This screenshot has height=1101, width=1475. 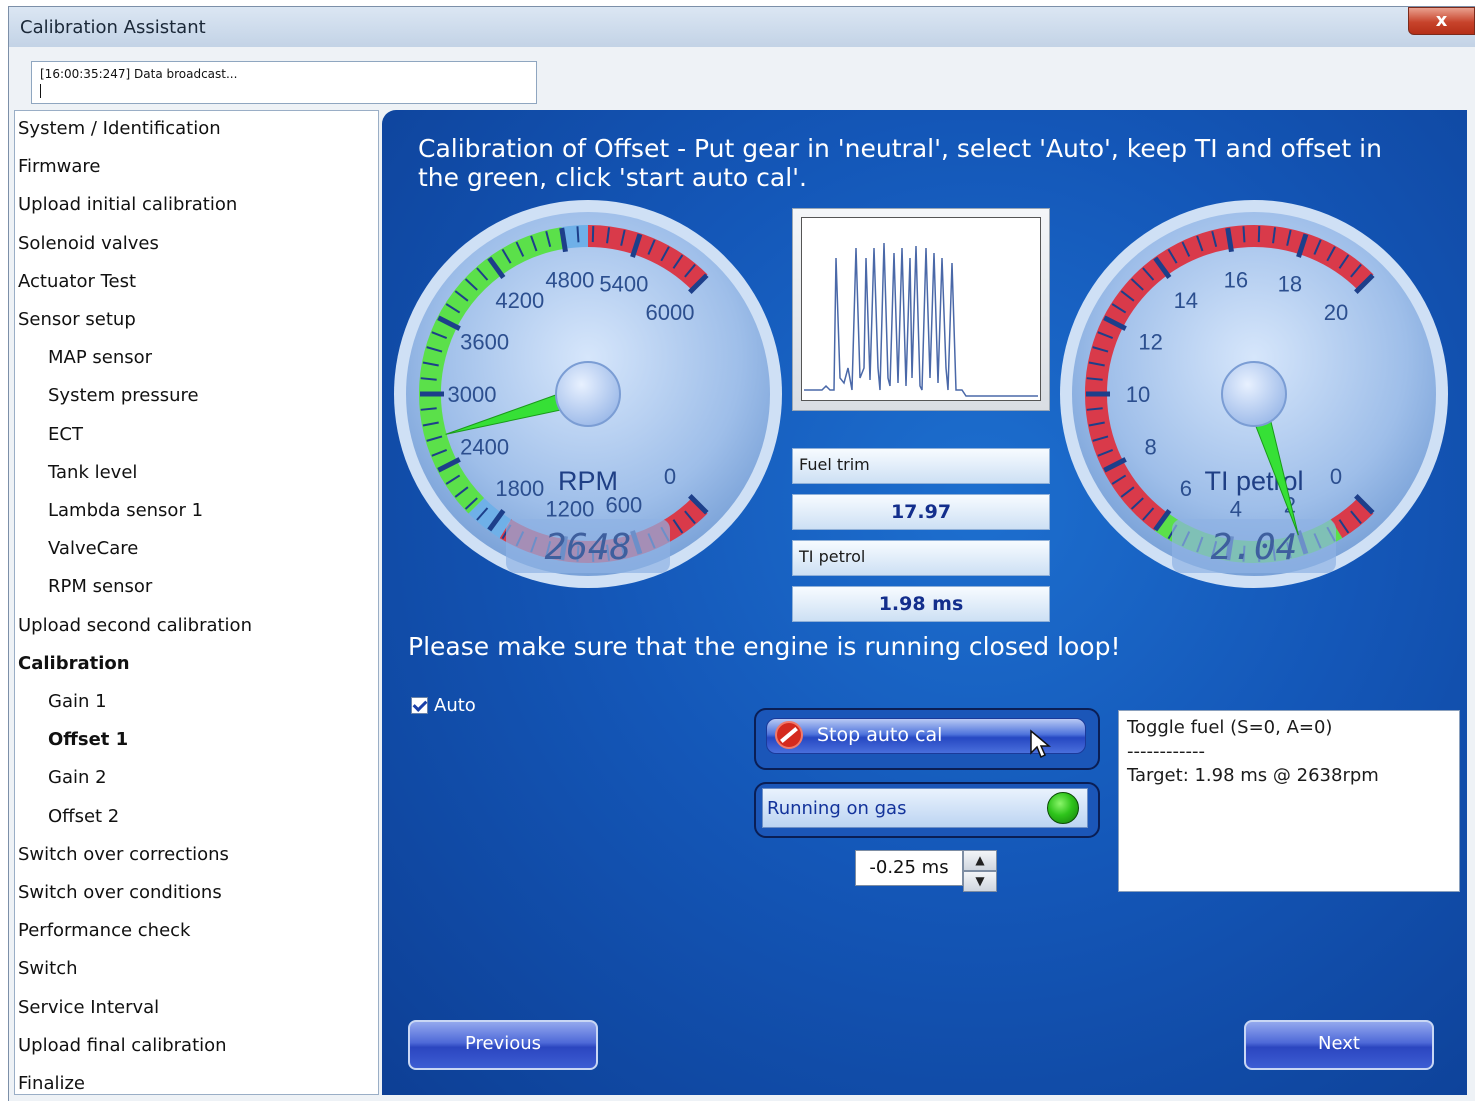 I want to click on gas-status-frame: Running on gas, so click(x=927, y=810).